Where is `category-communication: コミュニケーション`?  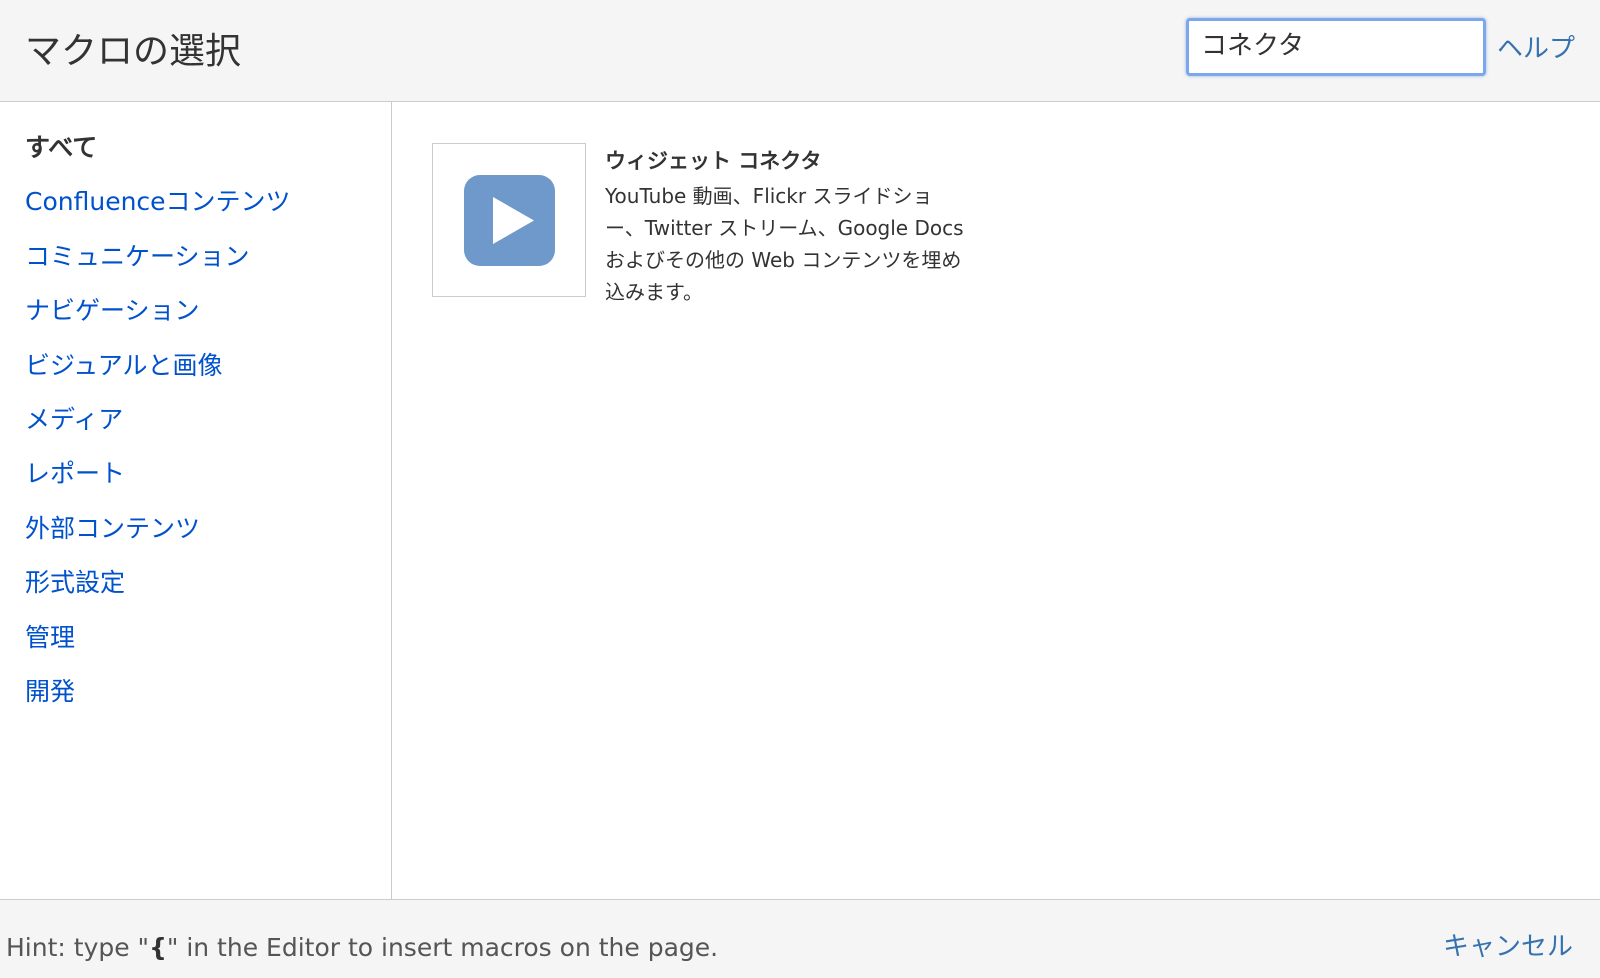 category-communication: コミュニケーション is located at coordinates (158, 266).